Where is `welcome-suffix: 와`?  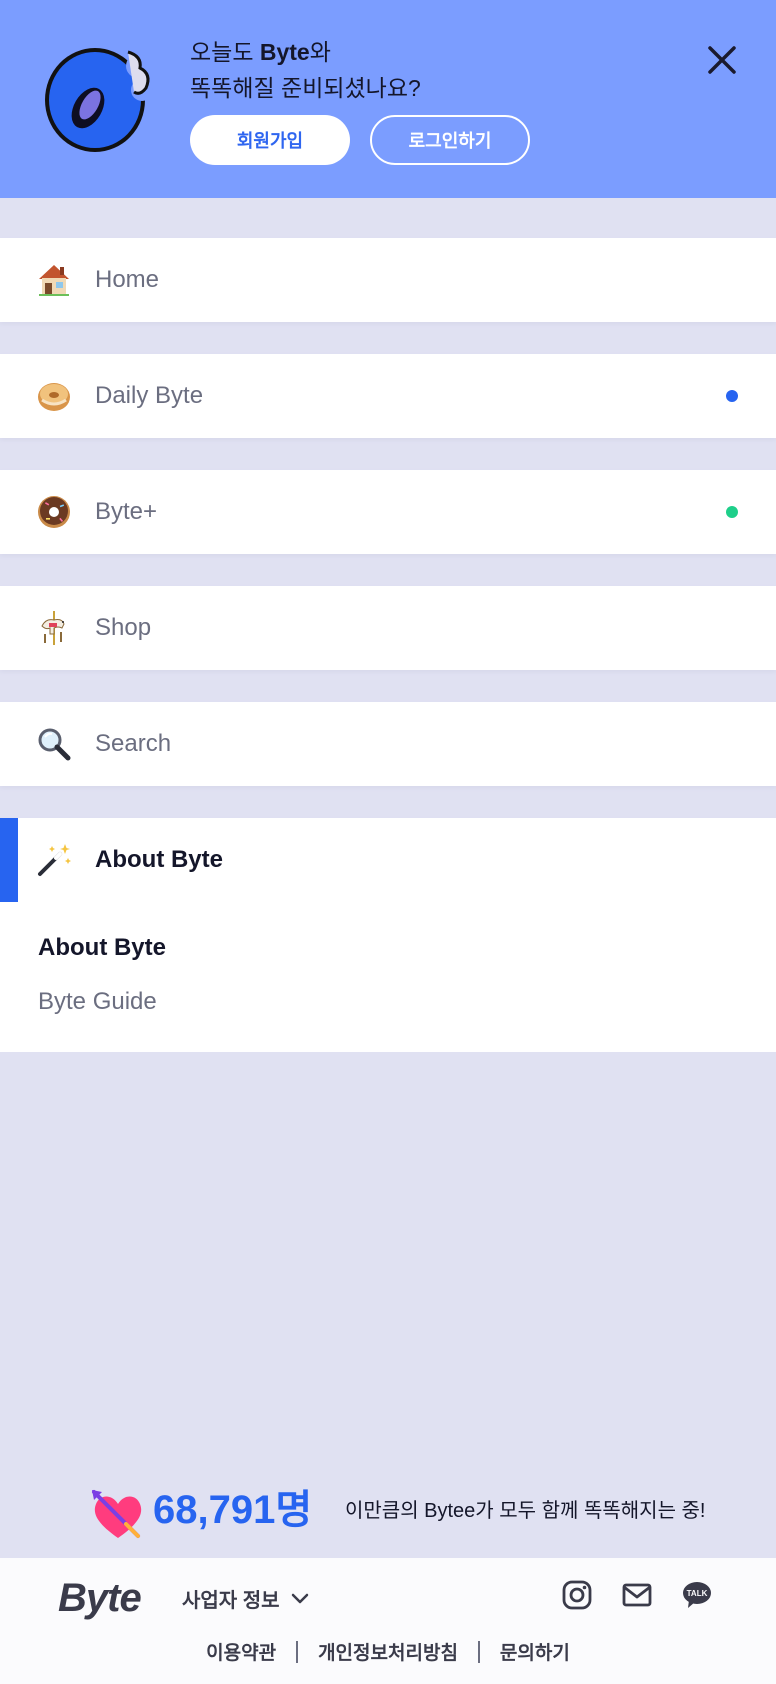
welcome-suffix: 와 is located at coordinates (320, 52).